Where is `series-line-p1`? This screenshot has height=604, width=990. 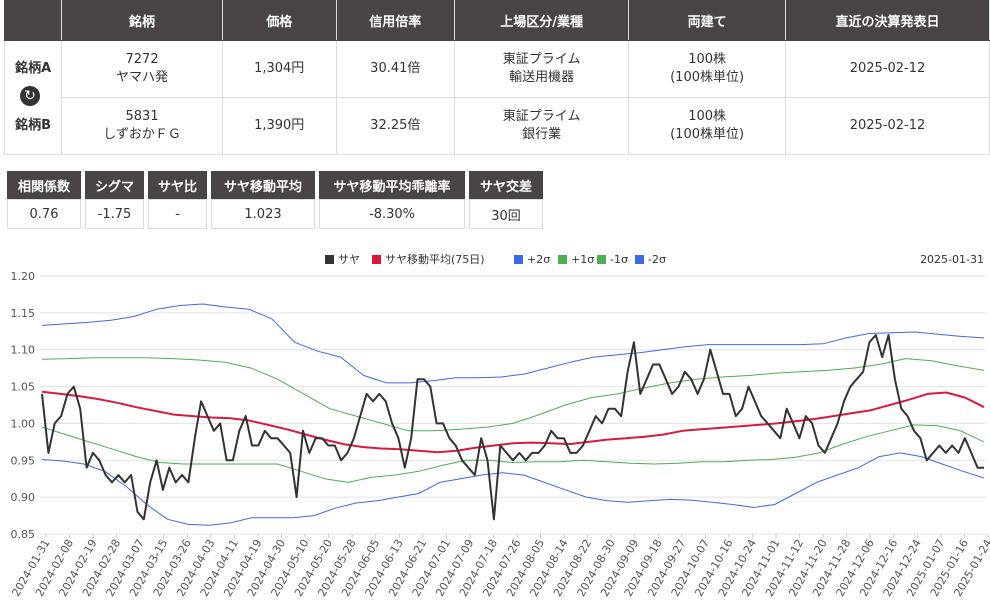 series-line-p1 is located at coordinates (513, 394).